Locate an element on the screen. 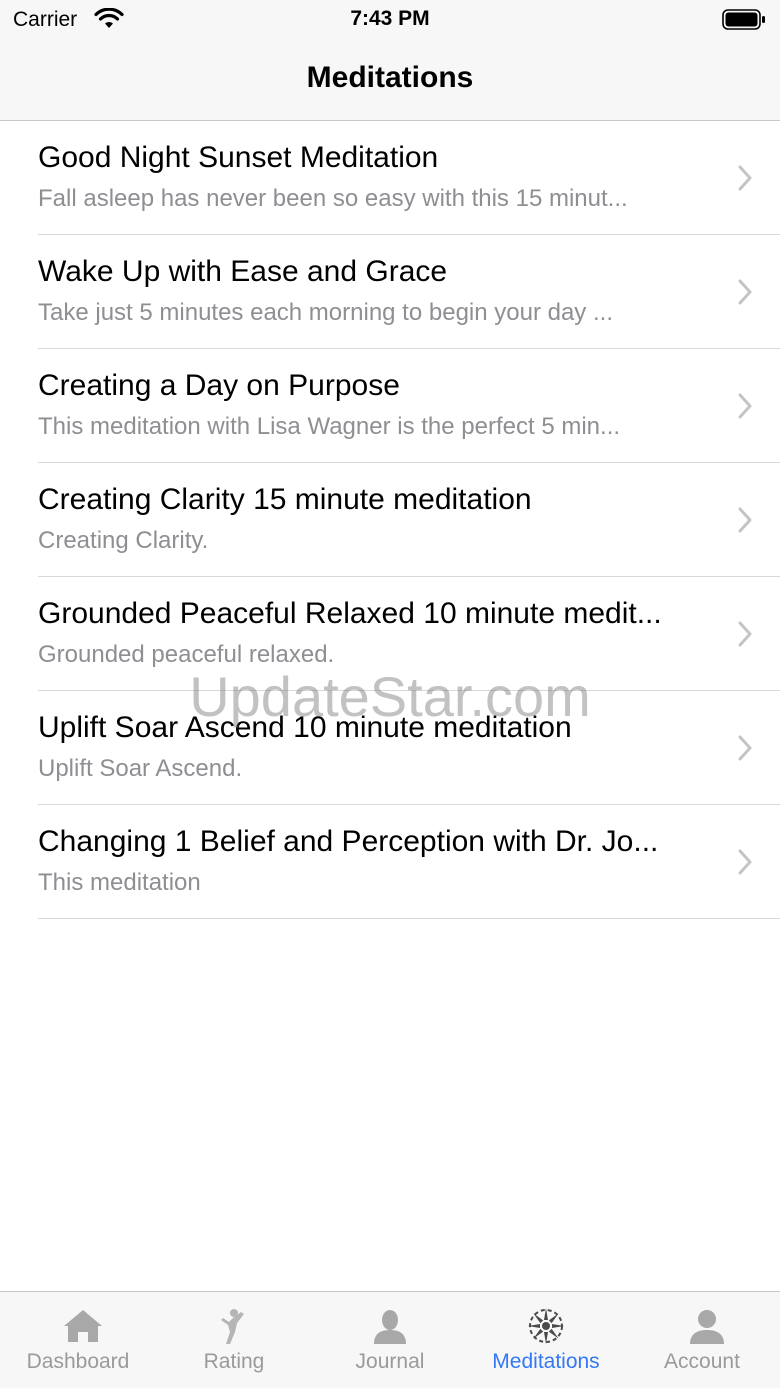 This screenshot has width=780, height=1388. item-title: Uplift Soar Ascend 10 minute meditation is located at coordinates (305, 727).